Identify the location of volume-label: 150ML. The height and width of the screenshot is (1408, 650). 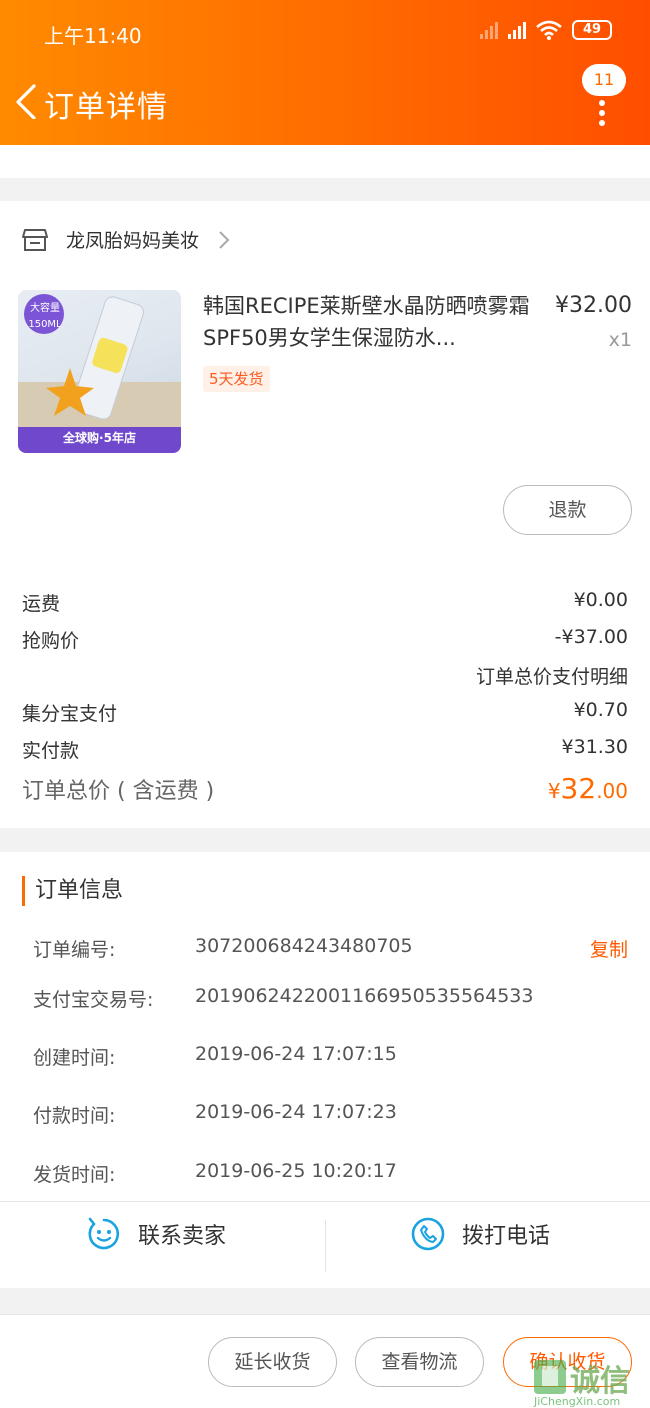
(45, 324).